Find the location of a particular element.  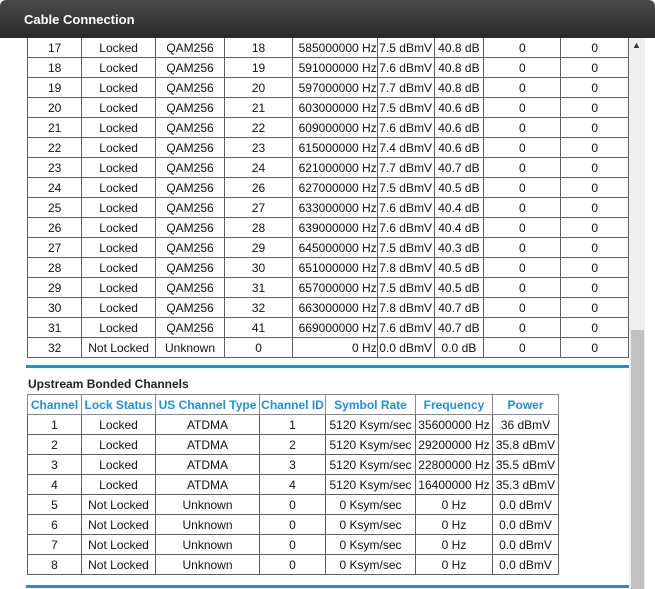

downstream-cell: Unknown is located at coordinates (190, 347).